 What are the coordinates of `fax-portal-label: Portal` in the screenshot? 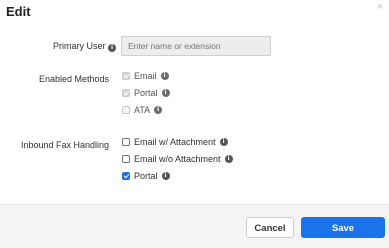 It's located at (146, 176).